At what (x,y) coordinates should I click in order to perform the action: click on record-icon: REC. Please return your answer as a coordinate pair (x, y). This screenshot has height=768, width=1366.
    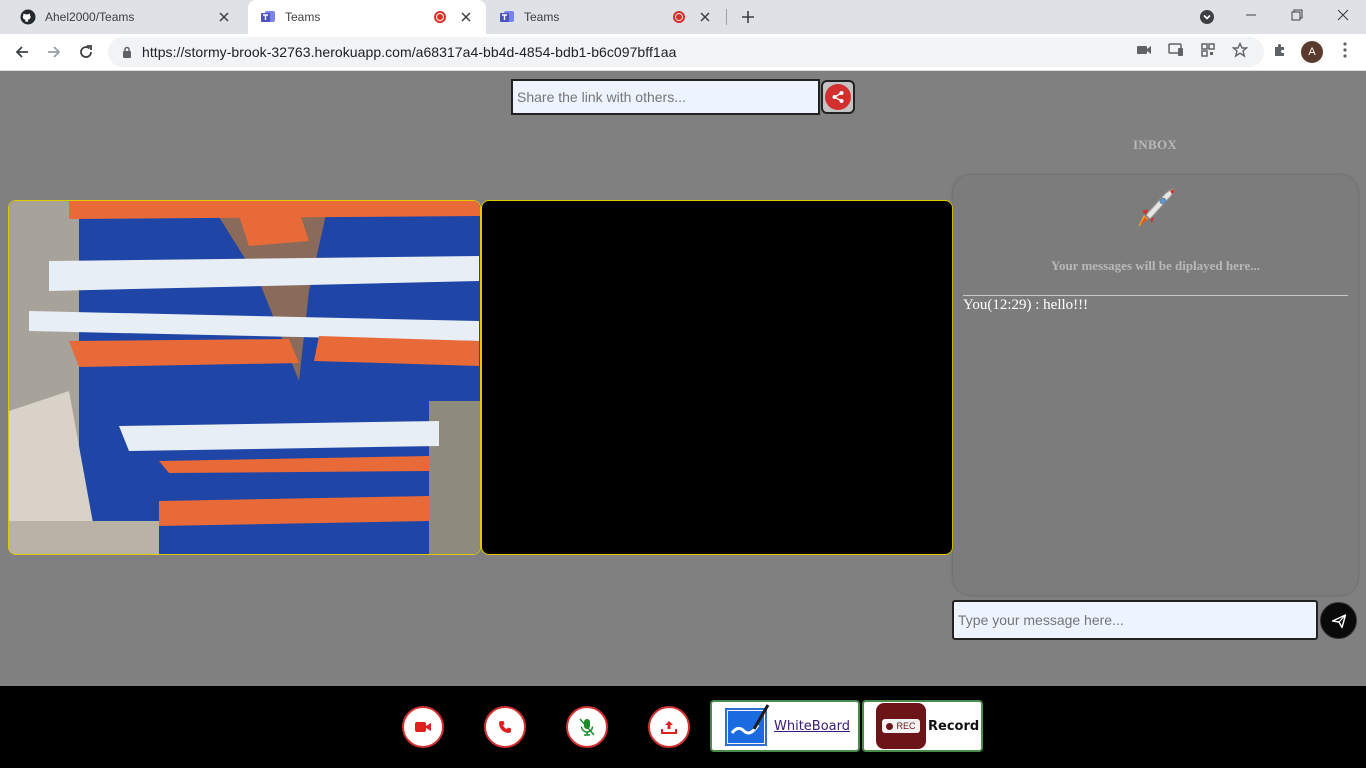
    Looking at the image, I should click on (901, 726).